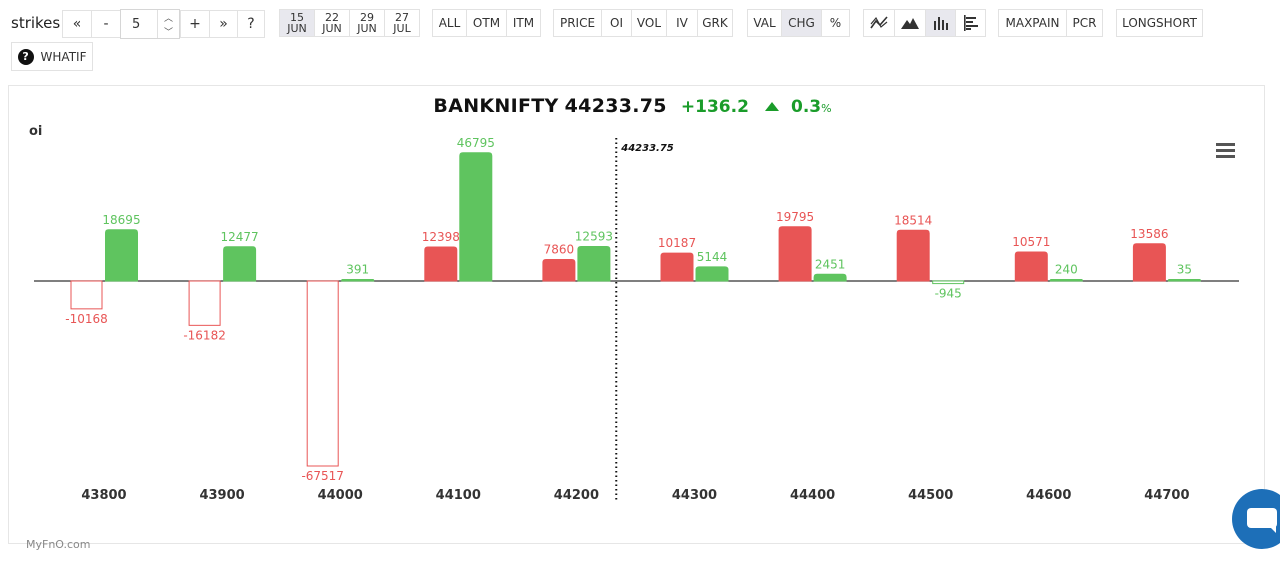 The image size is (1280, 572). What do you see at coordinates (712, 257) in the screenshot?
I see `put-oi-data-label: 5144` at bounding box center [712, 257].